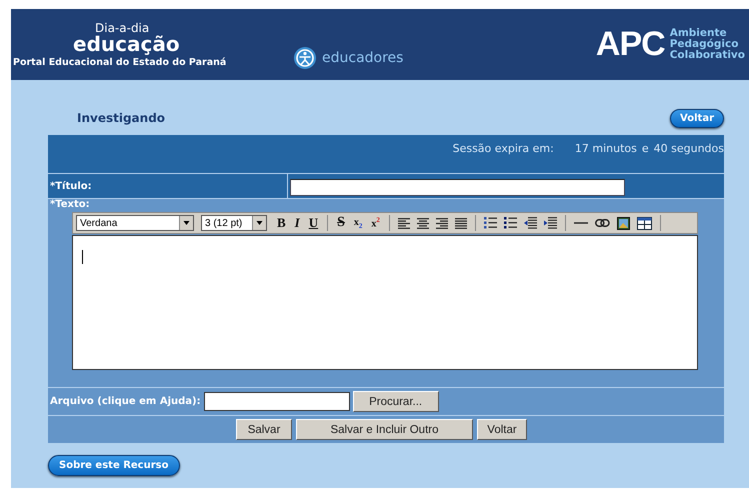  I want to click on person-circle-icon, so click(305, 58).